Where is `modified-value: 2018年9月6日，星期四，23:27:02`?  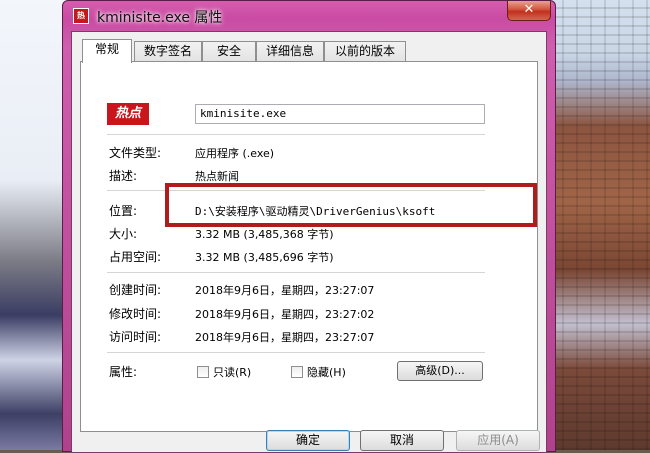
modified-value: 2018年9月6日，星期四，23:27:02 is located at coordinates (285, 314).